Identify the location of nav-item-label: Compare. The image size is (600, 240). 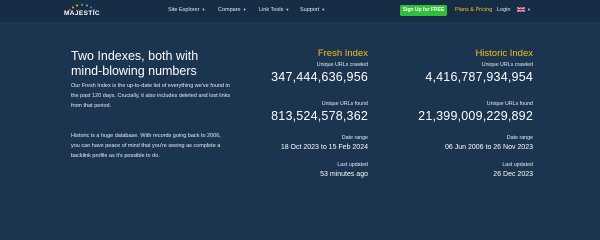
(229, 10).